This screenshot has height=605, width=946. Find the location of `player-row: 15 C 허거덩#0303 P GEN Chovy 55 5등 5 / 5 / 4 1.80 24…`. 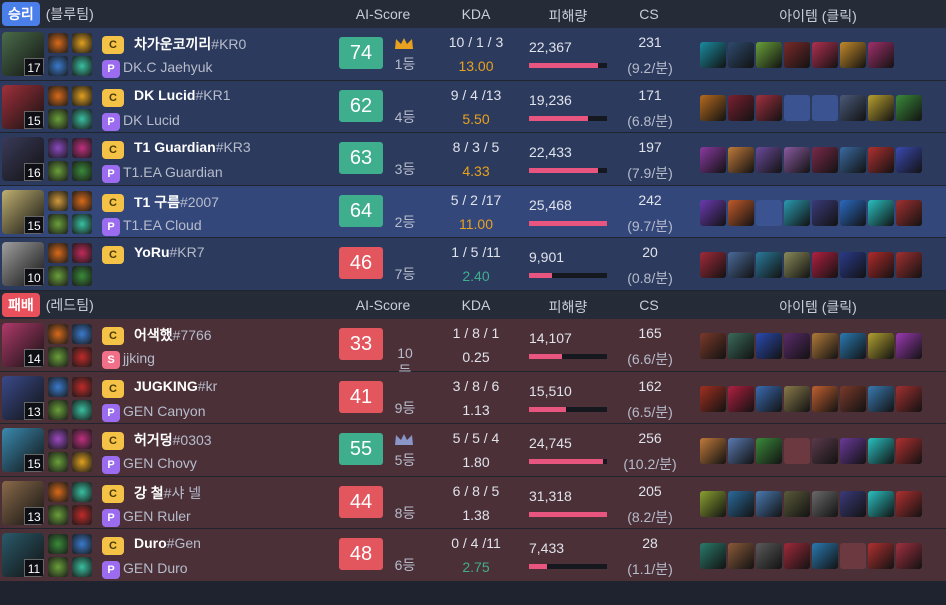

player-row: 15 C 허거덩#0303 P GEN Chovy 55 5등 5 / 5 / 4 1.80 24… is located at coordinates (473, 450).